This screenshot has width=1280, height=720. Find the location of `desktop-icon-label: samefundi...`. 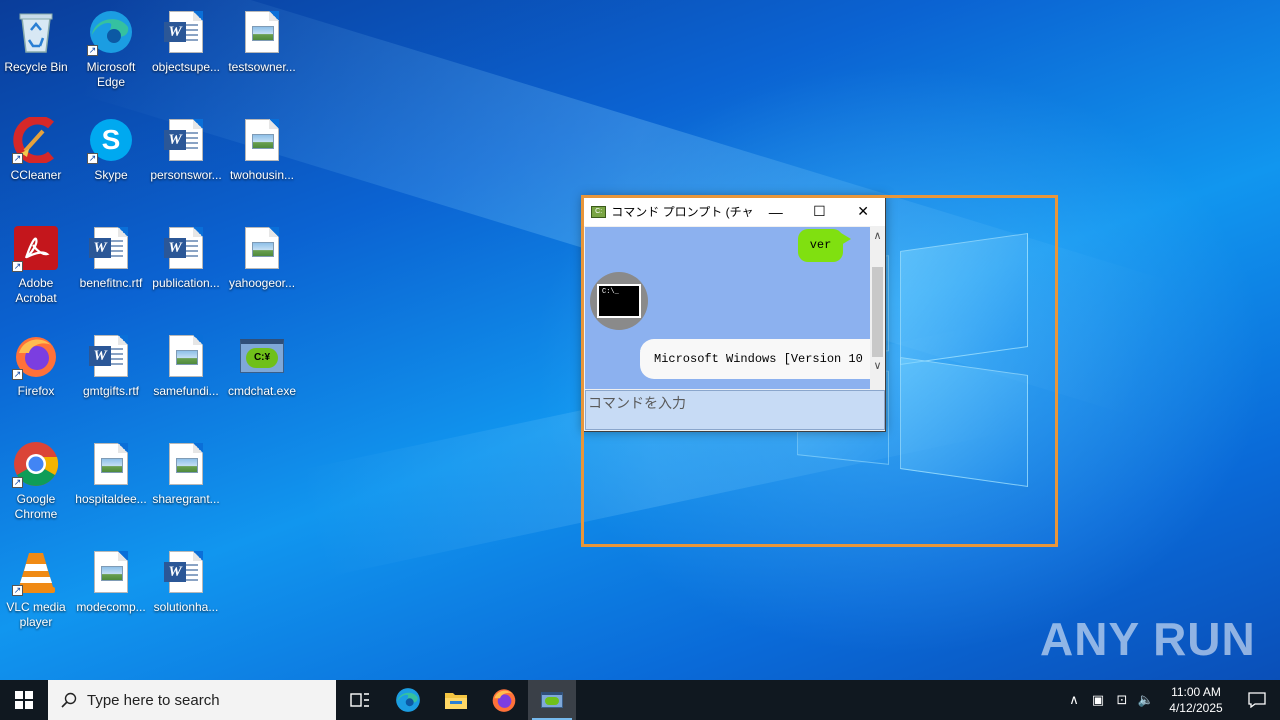

desktop-icon-label: samefundi... is located at coordinates (186, 391).